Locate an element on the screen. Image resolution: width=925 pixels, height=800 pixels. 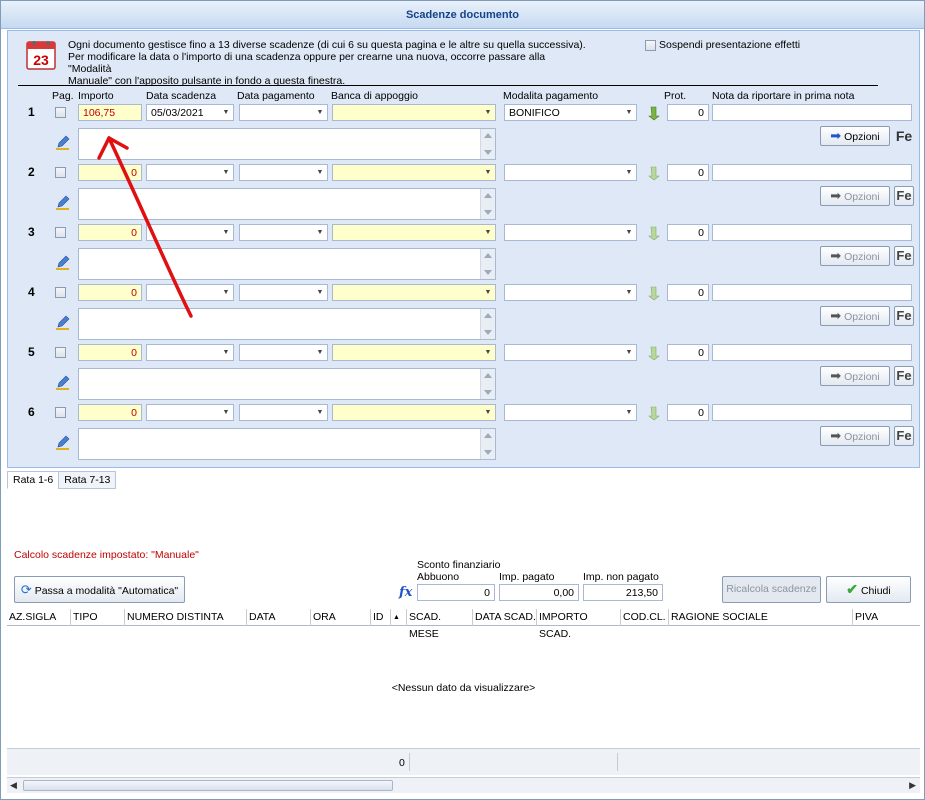
col-scad-mese: SCAD. MESE is located at coordinates (440, 624).